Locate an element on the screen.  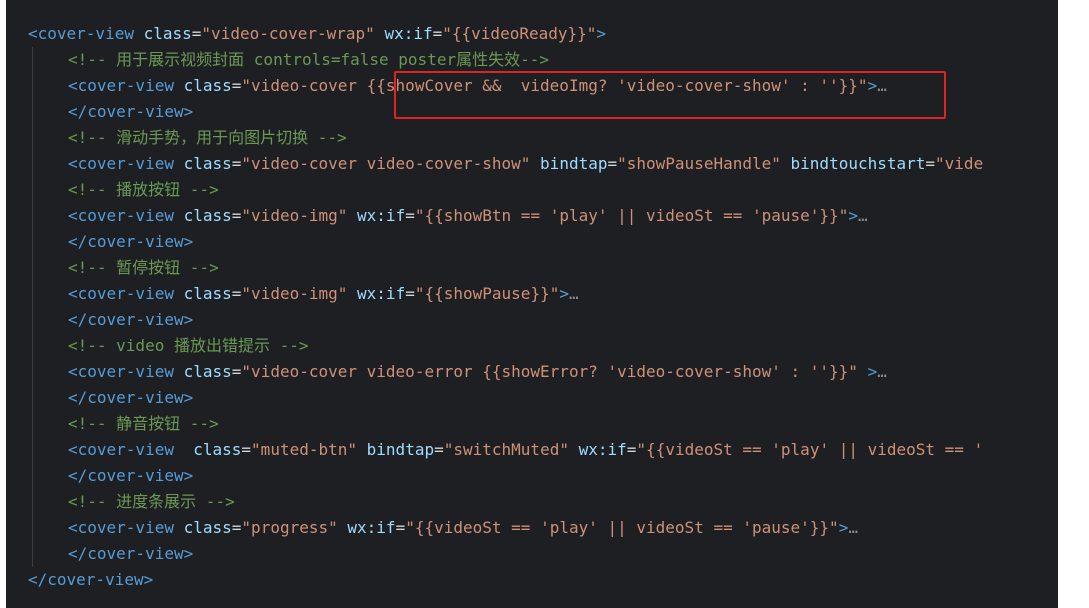
code-line: <!-- video 播放出错提示 --> is located at coordinates (188, 346).